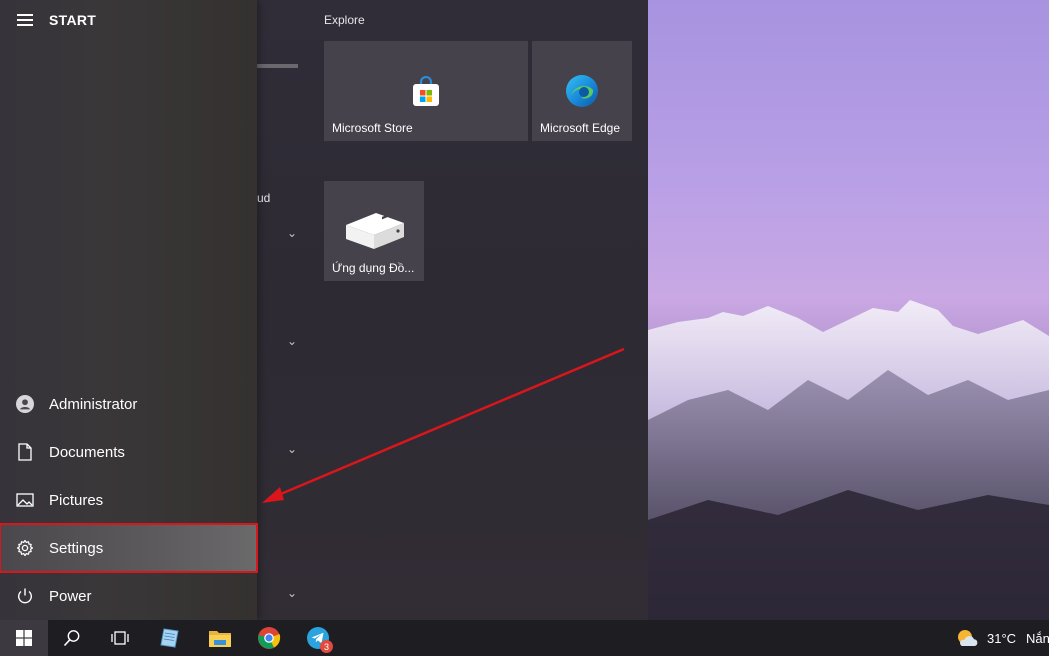 The image size is (1049, 656). I want to click on search-icon, so click(71, 638).